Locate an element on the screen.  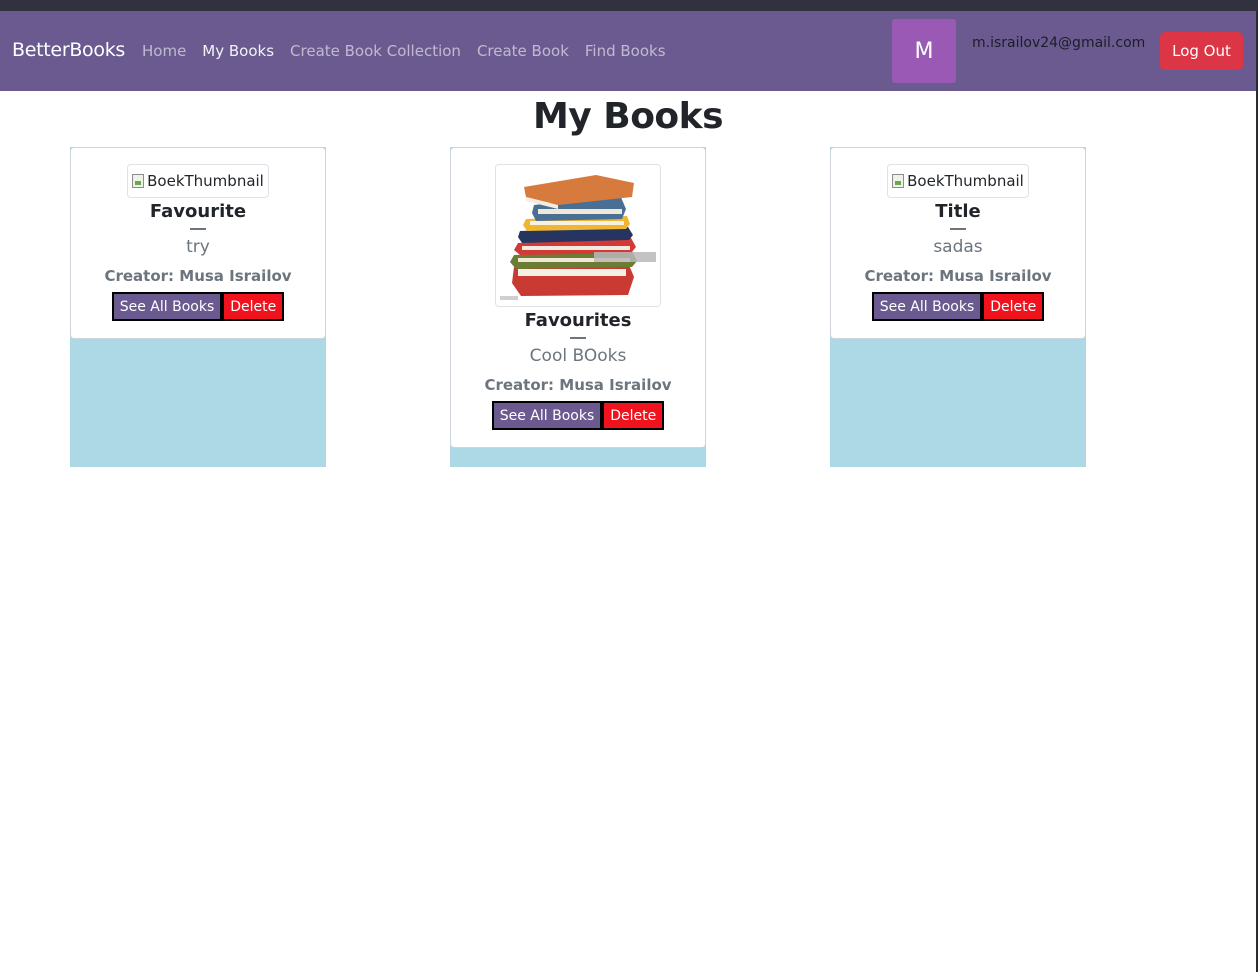
collection-title: Title is located at coordinates (958, 211).